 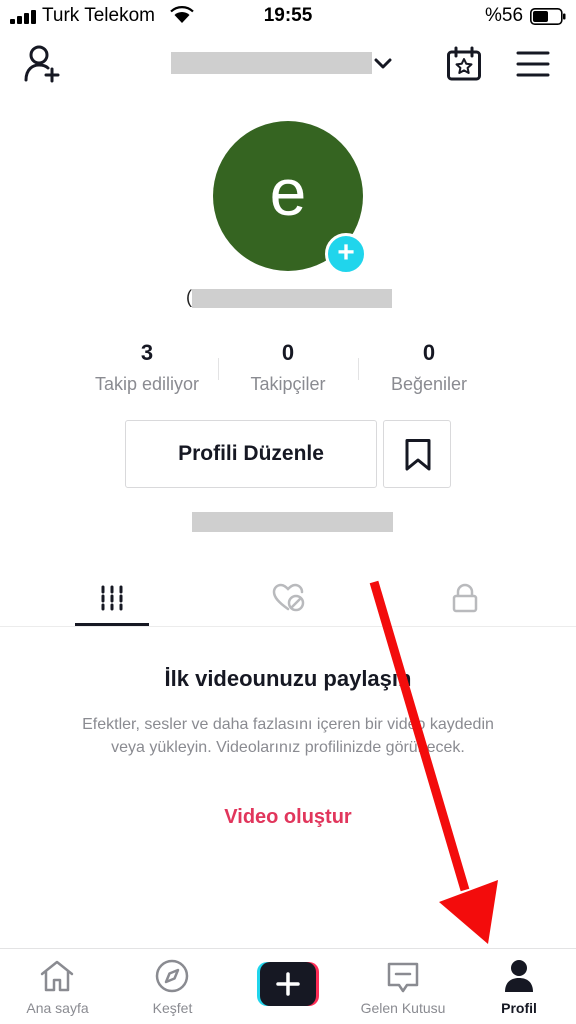 What do you see at coordinates (403, 977) in the screenshot?
I see `inbox-icon` at bounding box center [403, 977].